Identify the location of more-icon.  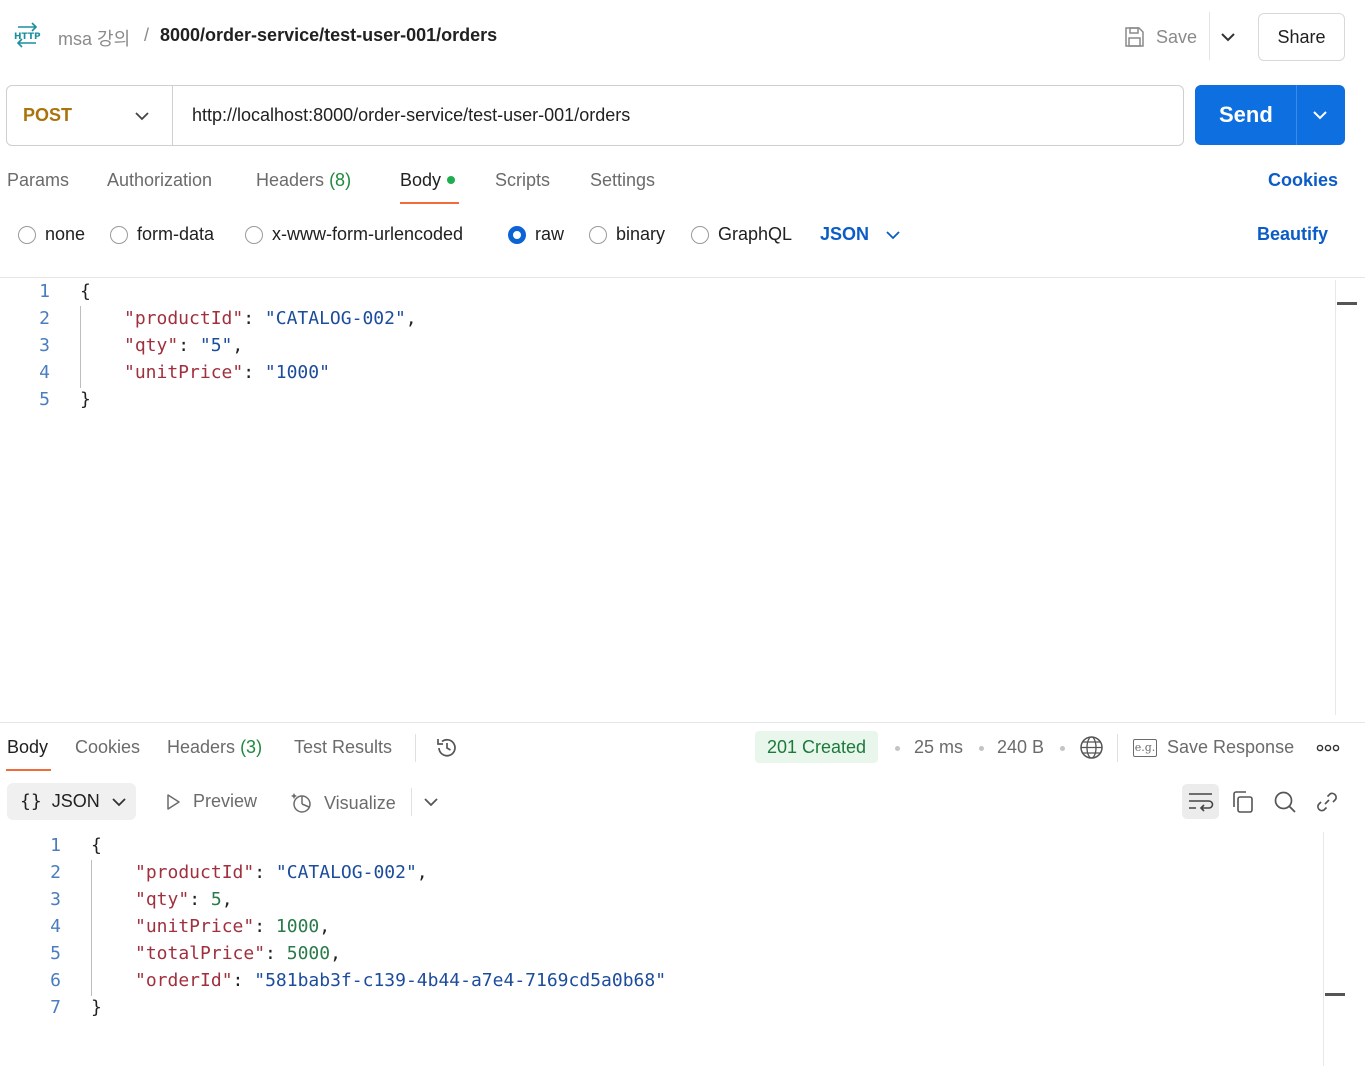
(1328, 748).